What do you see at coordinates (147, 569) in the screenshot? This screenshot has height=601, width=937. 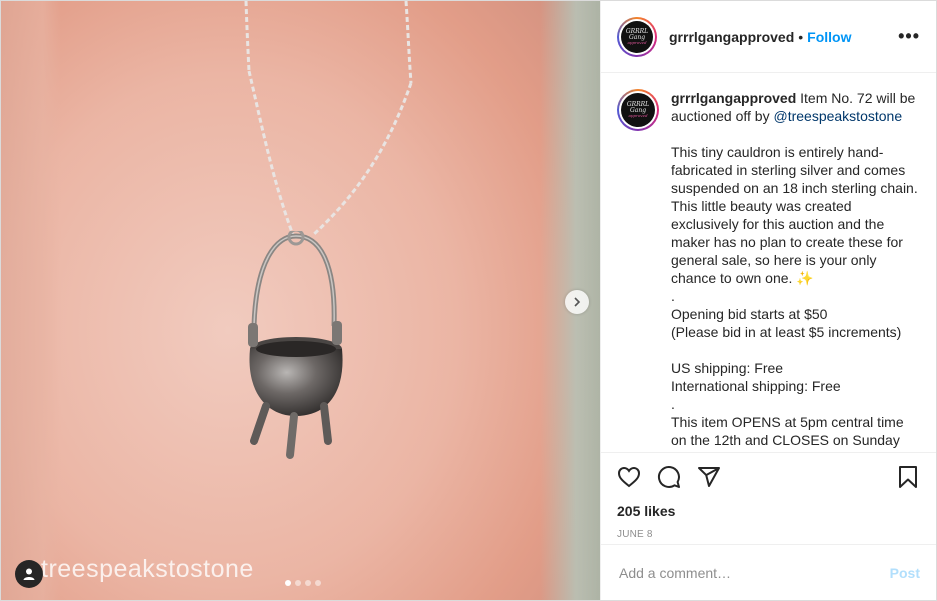 I see `photo-watermark: treespeakstostone` at bounding box center [147, 569].